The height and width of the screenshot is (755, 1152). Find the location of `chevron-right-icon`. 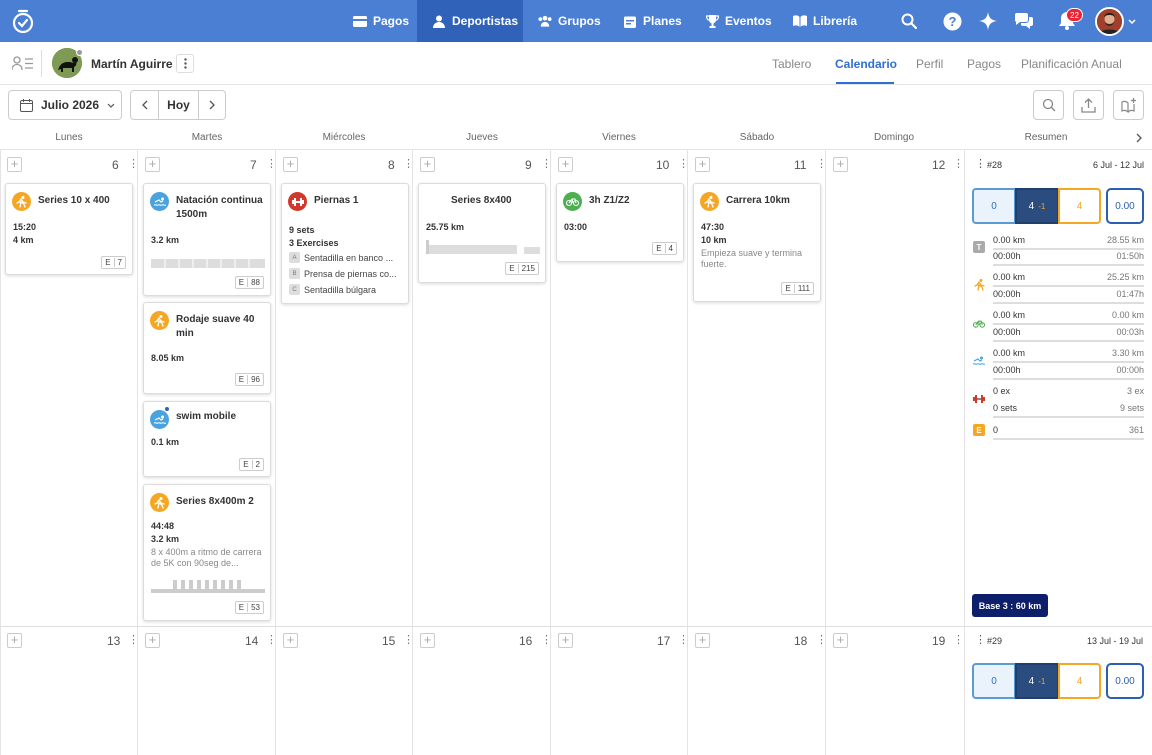

chevron-right-icon is located at coordinates (1139, 138).